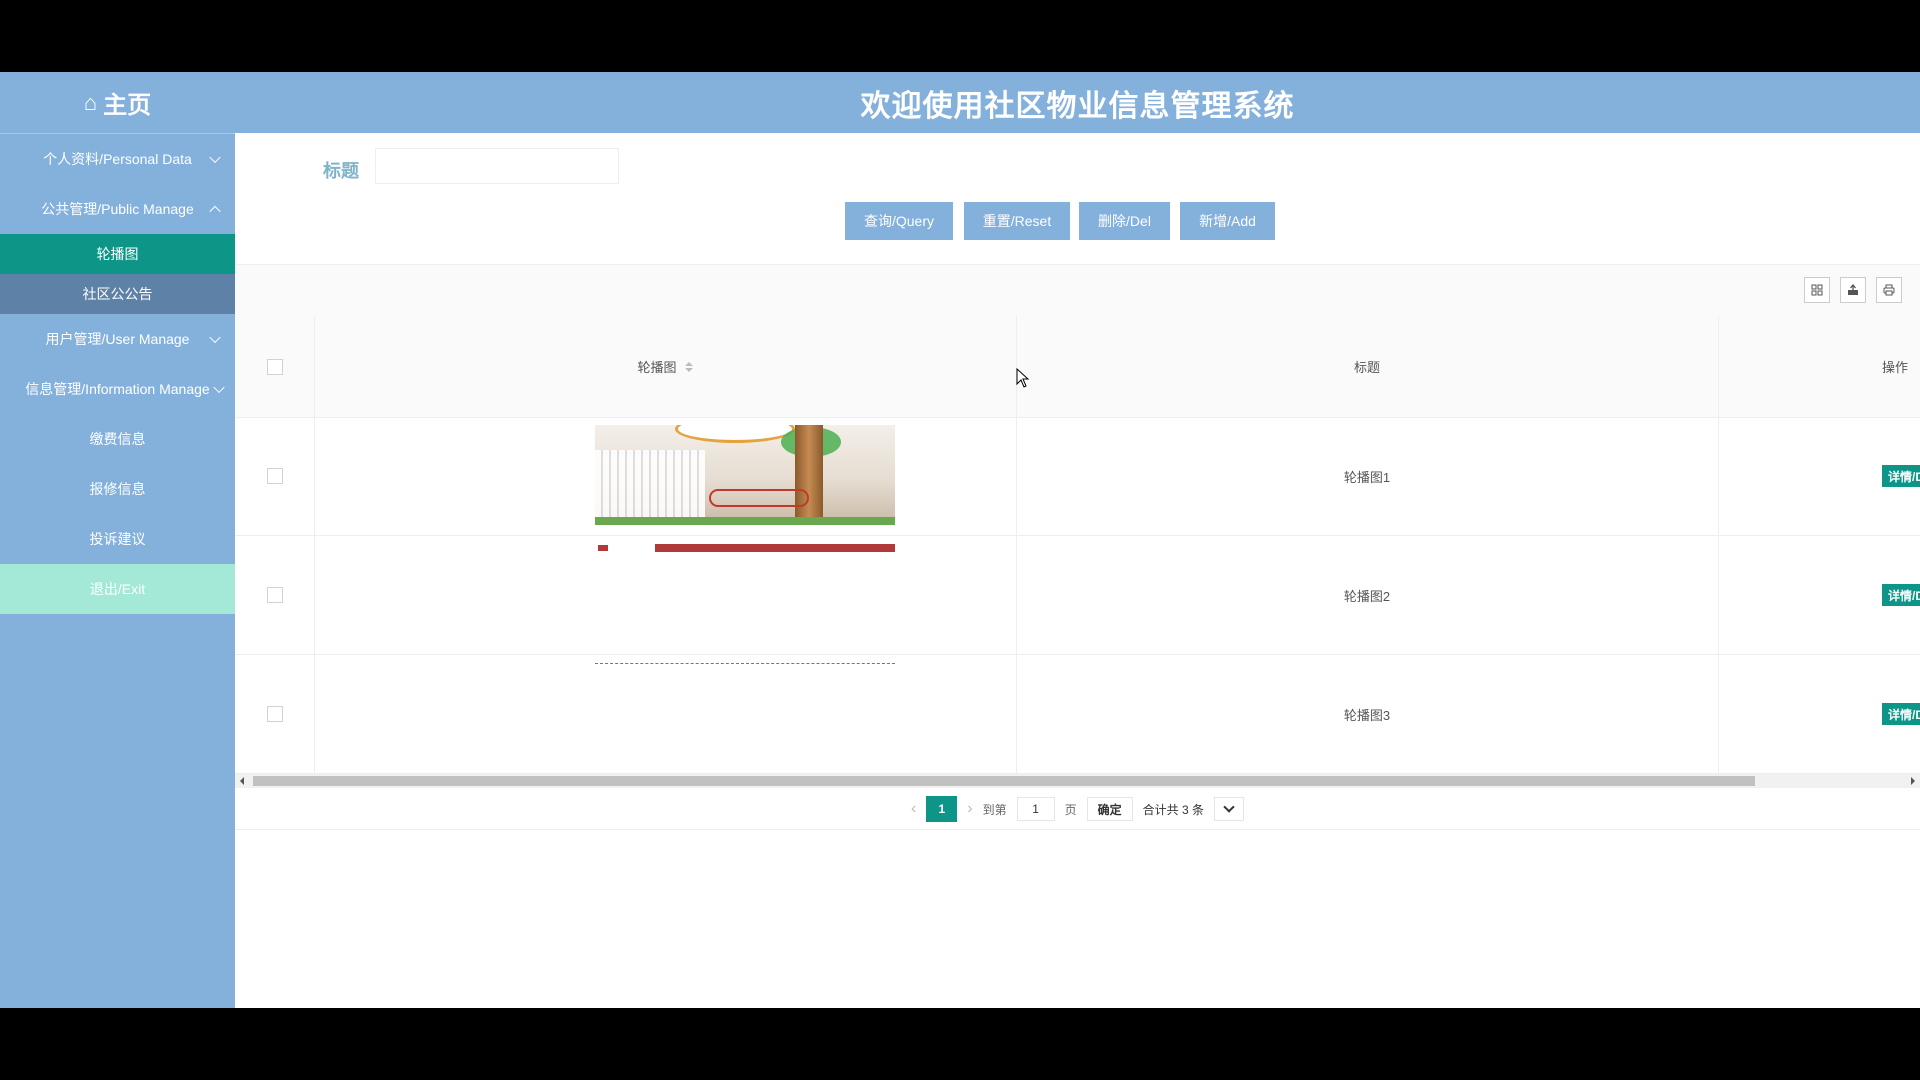 This screenshot has width=1920, height=1080. I want to click on sidebar-item-label: 信息管理/Information Manage, so click(117, 389).